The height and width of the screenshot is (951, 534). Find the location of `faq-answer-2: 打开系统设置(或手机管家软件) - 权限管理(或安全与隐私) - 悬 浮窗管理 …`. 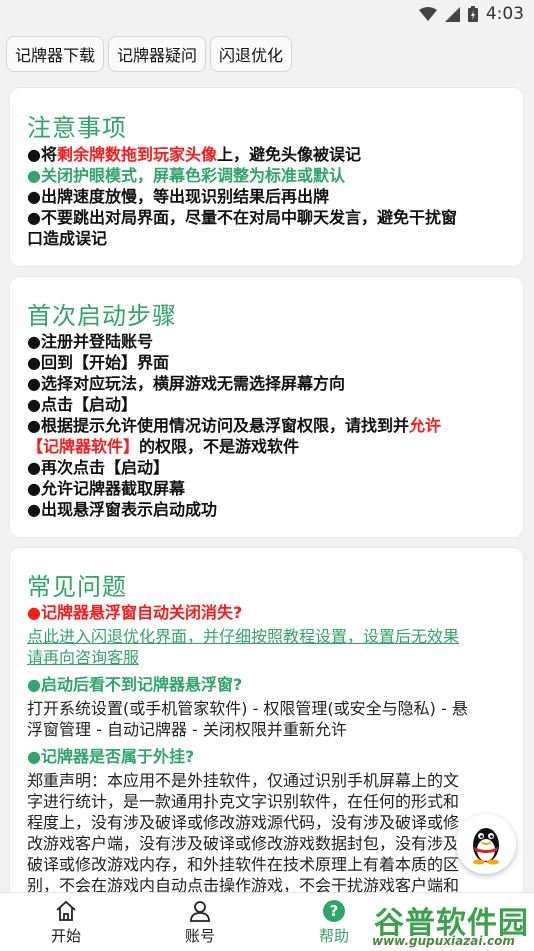

faq-answer-2: 打开系统设置(或手机管家软件) - 权限管理(或安全与隐私) - 悬 浮窗管理 … is located at coordinates (269, 719).